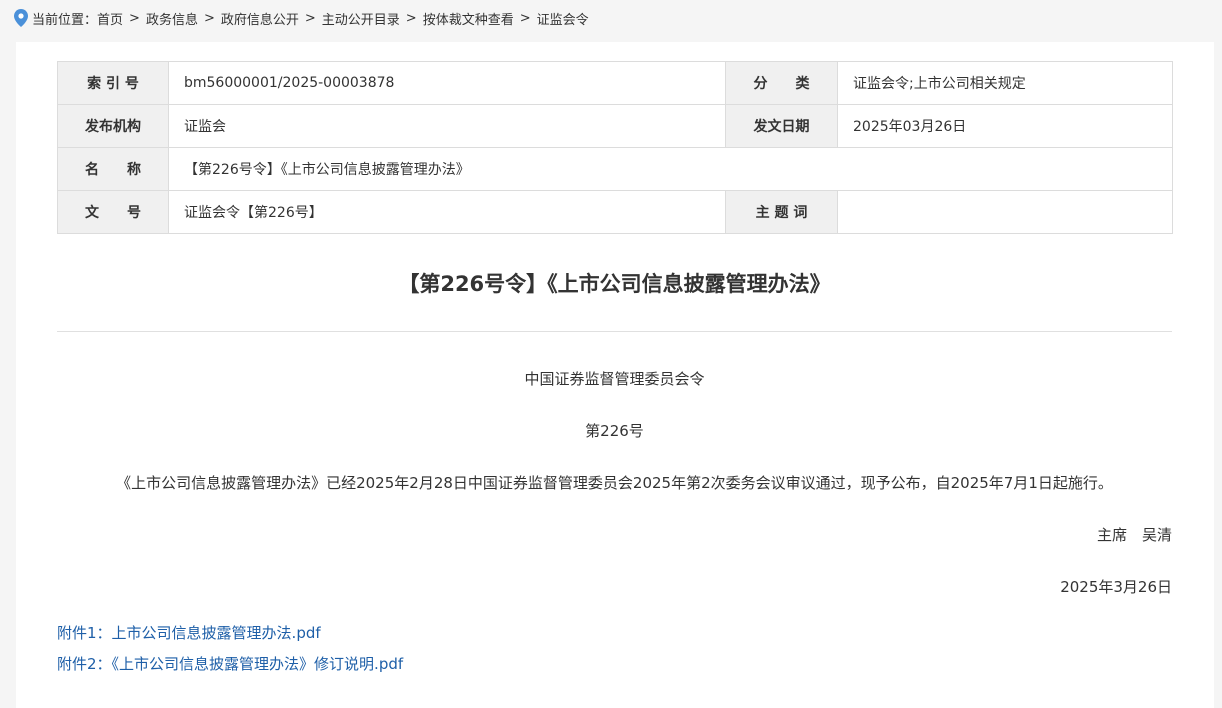  What do you see at coordinates (1005, 212) in the screenshot?
I see `keywords-value` at bounding box center [1005, 212].